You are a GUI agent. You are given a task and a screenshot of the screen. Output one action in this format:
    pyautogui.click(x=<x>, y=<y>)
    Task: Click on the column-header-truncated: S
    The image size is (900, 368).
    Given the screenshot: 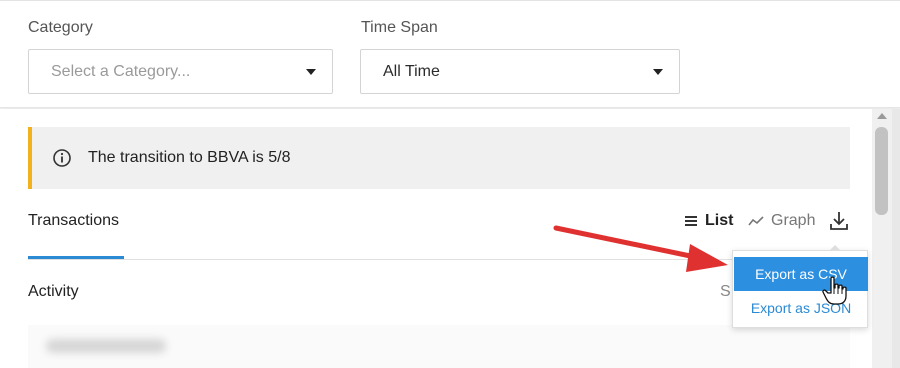 What is the action you would take?
    pyautogui.click(x=725, y=291)
    